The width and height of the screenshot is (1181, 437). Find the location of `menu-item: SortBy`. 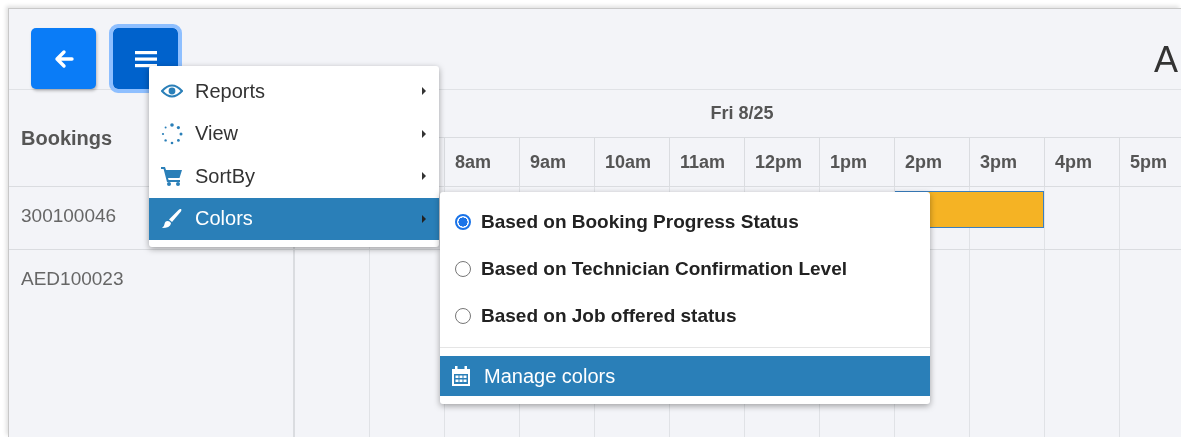

menu-item: SortBy is located at coordinates (294, 176).